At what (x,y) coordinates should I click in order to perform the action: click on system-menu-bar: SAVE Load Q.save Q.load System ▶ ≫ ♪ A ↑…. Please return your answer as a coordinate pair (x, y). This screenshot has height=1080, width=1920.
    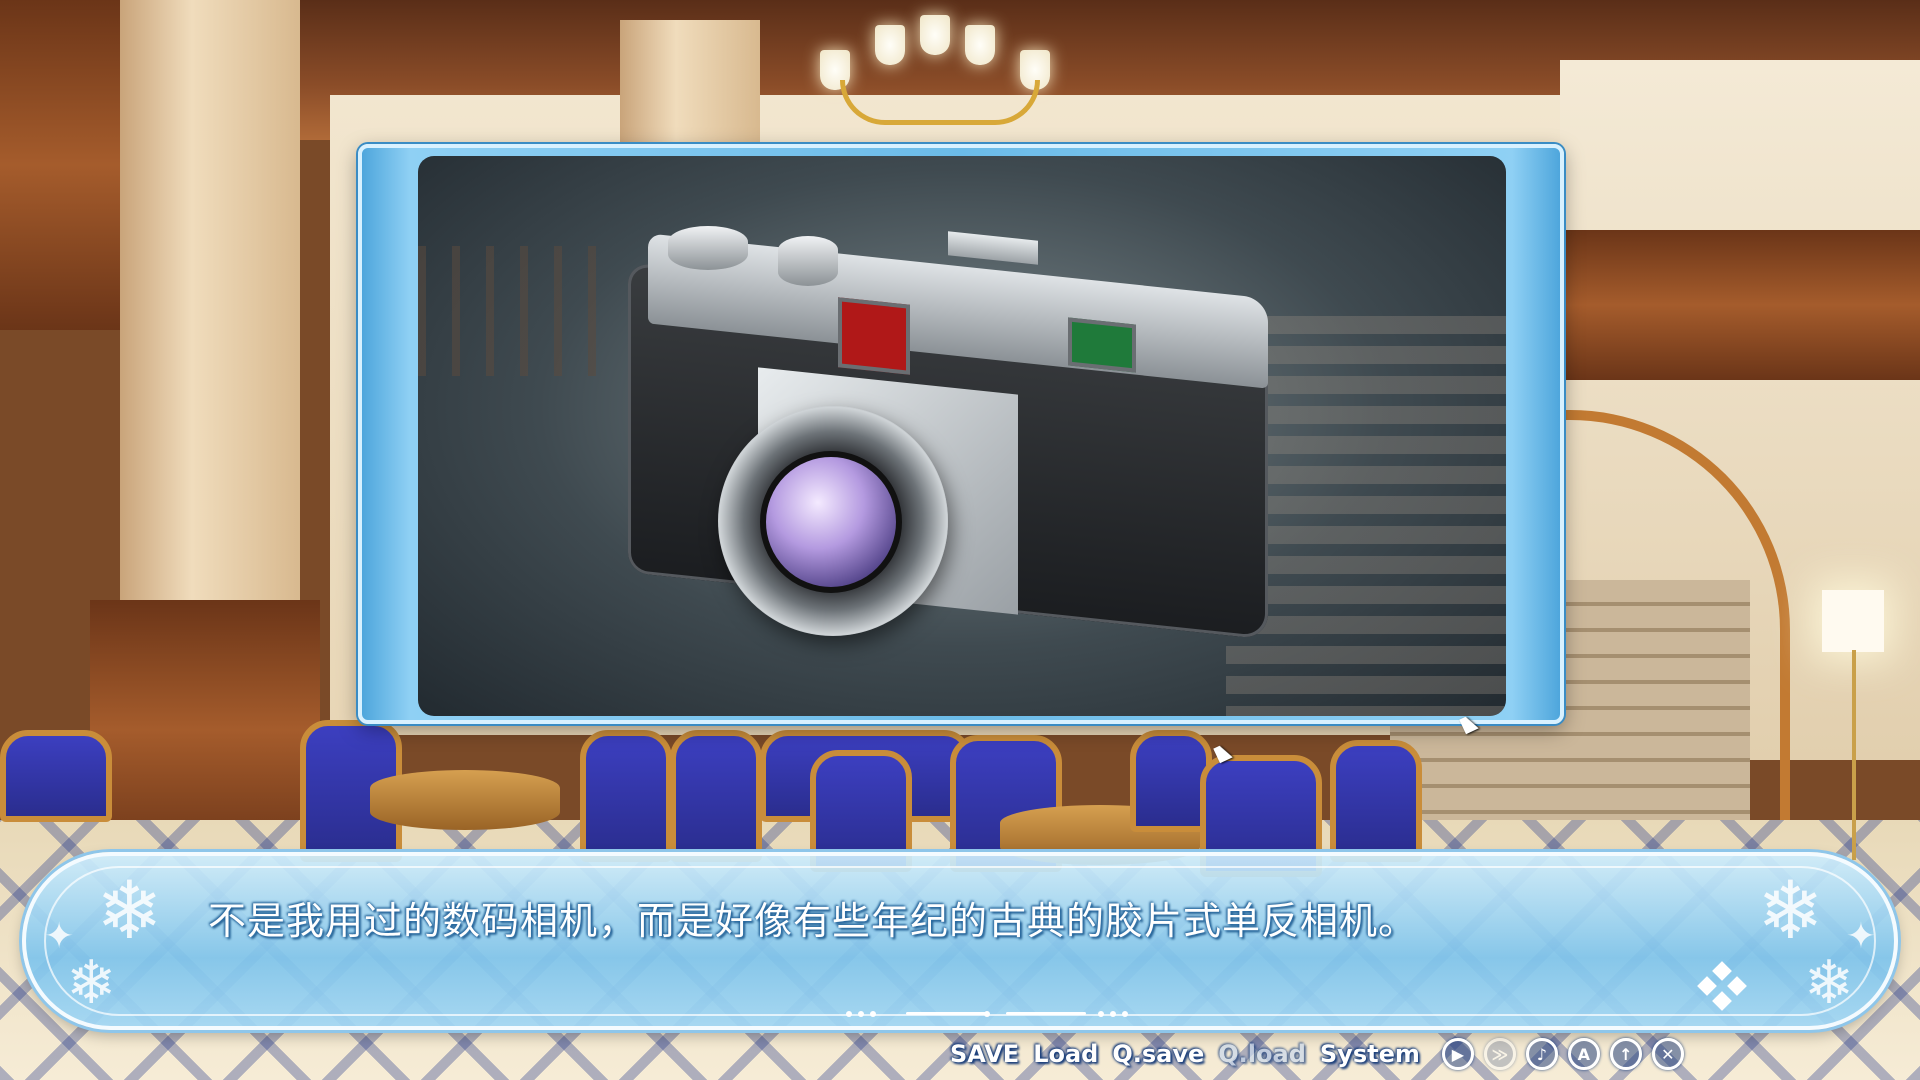
    Looking at the image, I should click on (1317, 1054).